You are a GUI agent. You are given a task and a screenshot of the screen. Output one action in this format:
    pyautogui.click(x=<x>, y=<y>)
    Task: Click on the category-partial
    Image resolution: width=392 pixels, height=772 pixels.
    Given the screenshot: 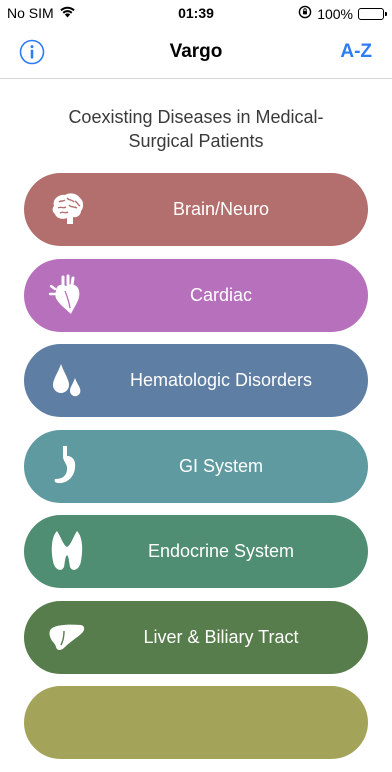 What is the action you would take?
    pyautogui.click(x=196, y=722)
    